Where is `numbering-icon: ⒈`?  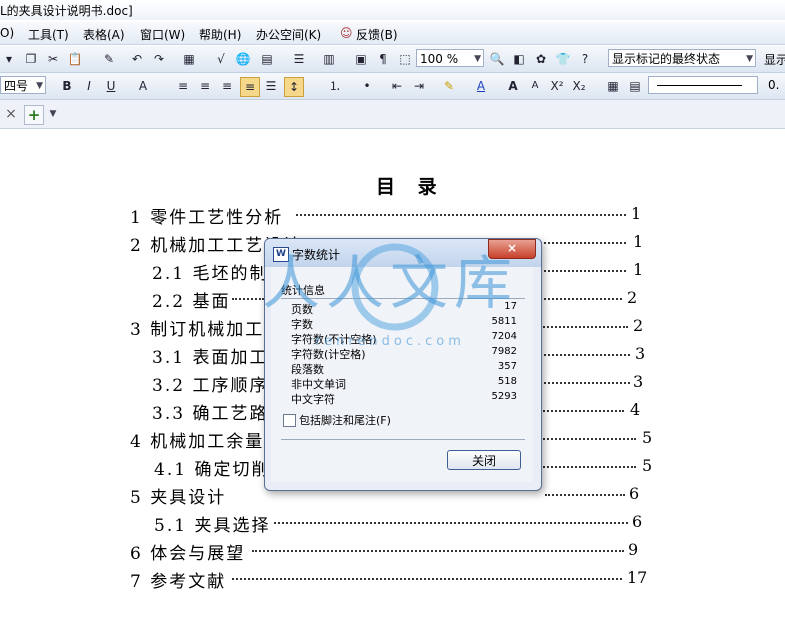
numbering-icon: ⒈ is located at coordinates (335, 86).